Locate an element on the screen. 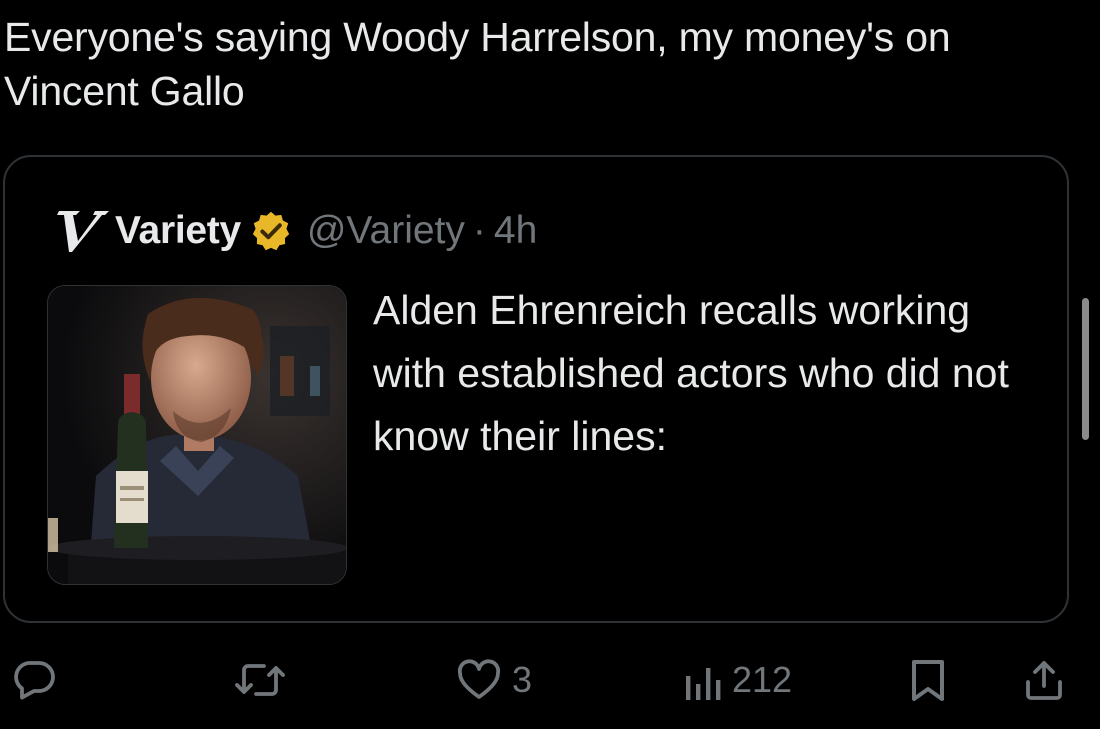  tweet-action-bar: 3 212 is located at coordinates (550, 680).